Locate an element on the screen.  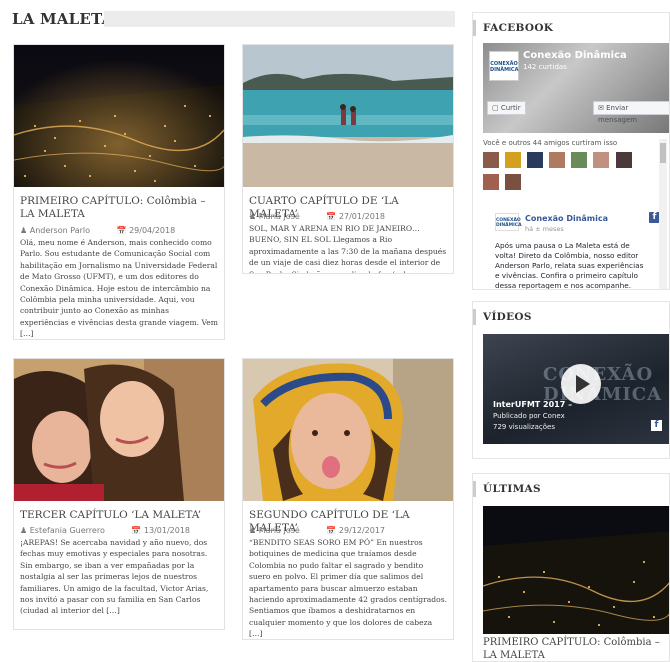
page-logo: CONEXÃO DINÂMICA is located at coordinates (504, 66).